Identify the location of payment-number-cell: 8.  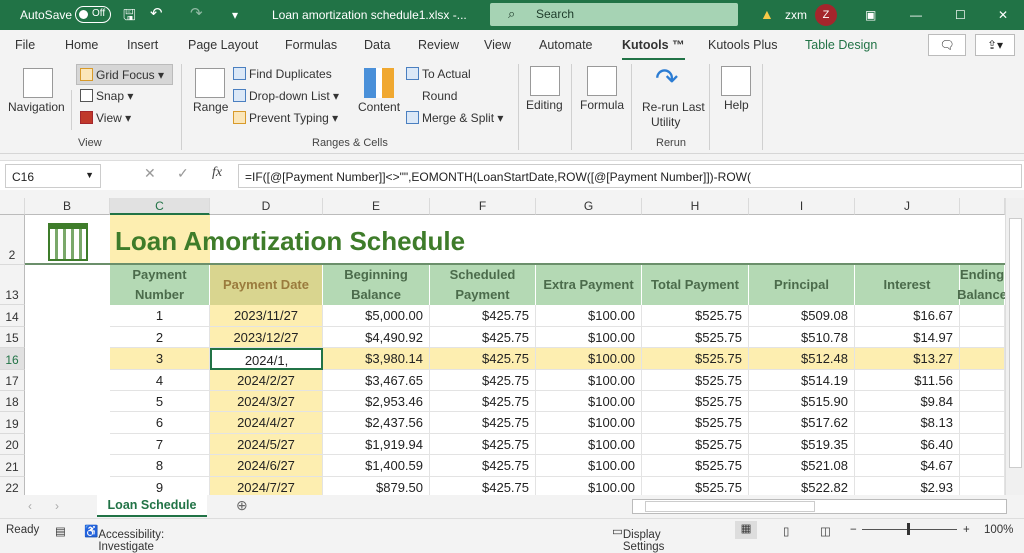
(160, 466).